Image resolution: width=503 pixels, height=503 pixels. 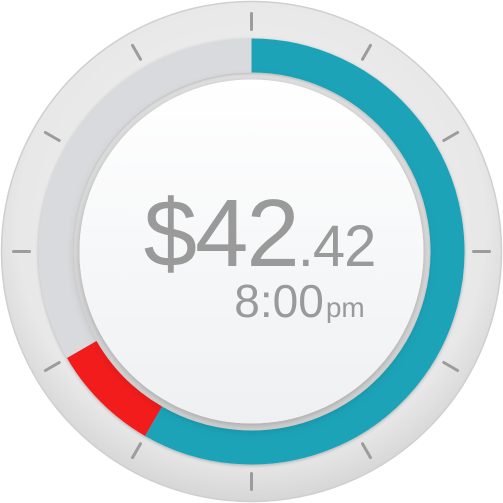 I want to click on amount-cents: .42, so click(x=337, y=246).